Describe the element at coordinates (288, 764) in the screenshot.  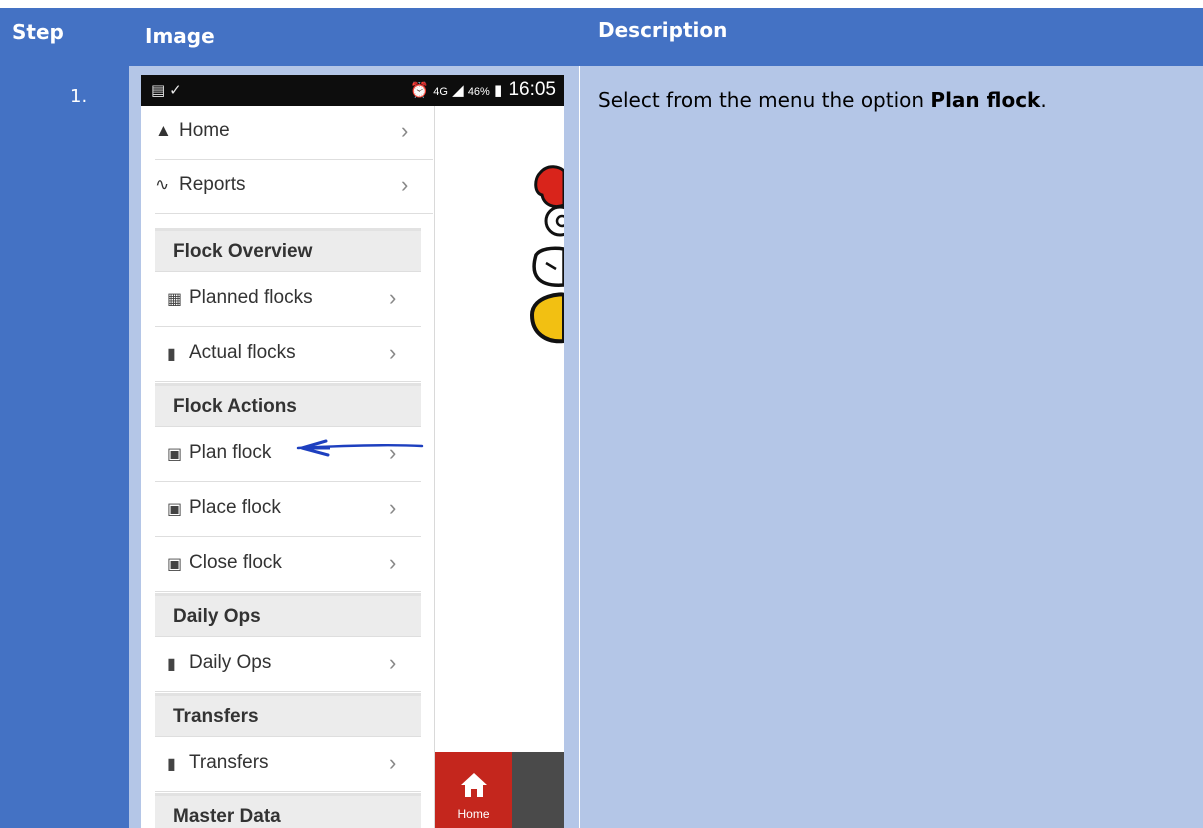
I see `menu-item-transfers: ▮ Transfers ›` at that location.